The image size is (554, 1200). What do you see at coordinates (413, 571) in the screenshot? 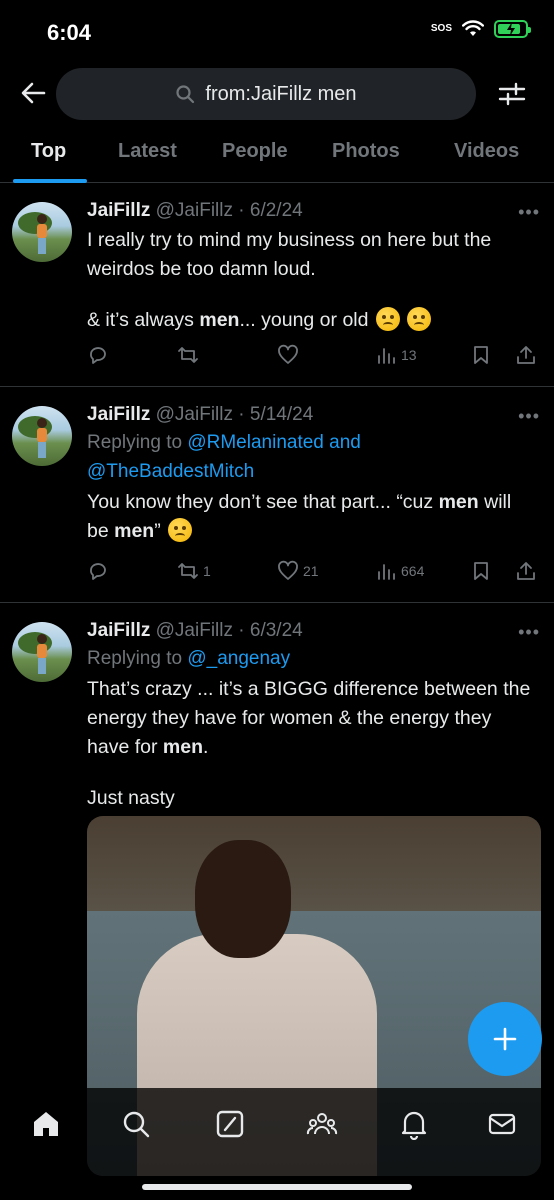
I see `view-count: 664` at bounding box center [413, 571].